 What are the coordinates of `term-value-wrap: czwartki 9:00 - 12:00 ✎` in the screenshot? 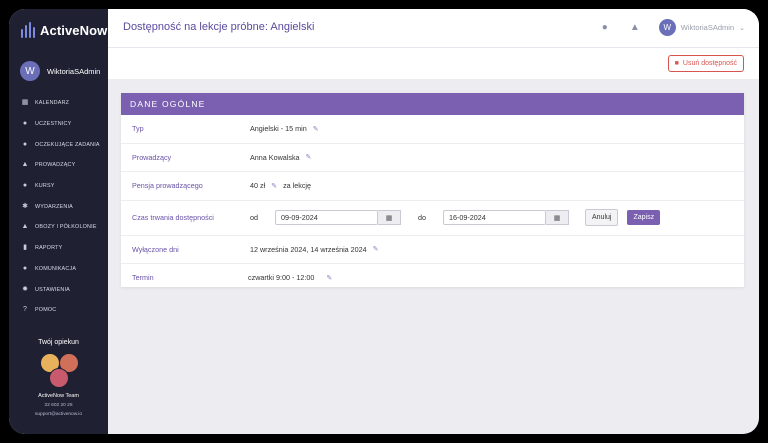 It's located at (290, 277).